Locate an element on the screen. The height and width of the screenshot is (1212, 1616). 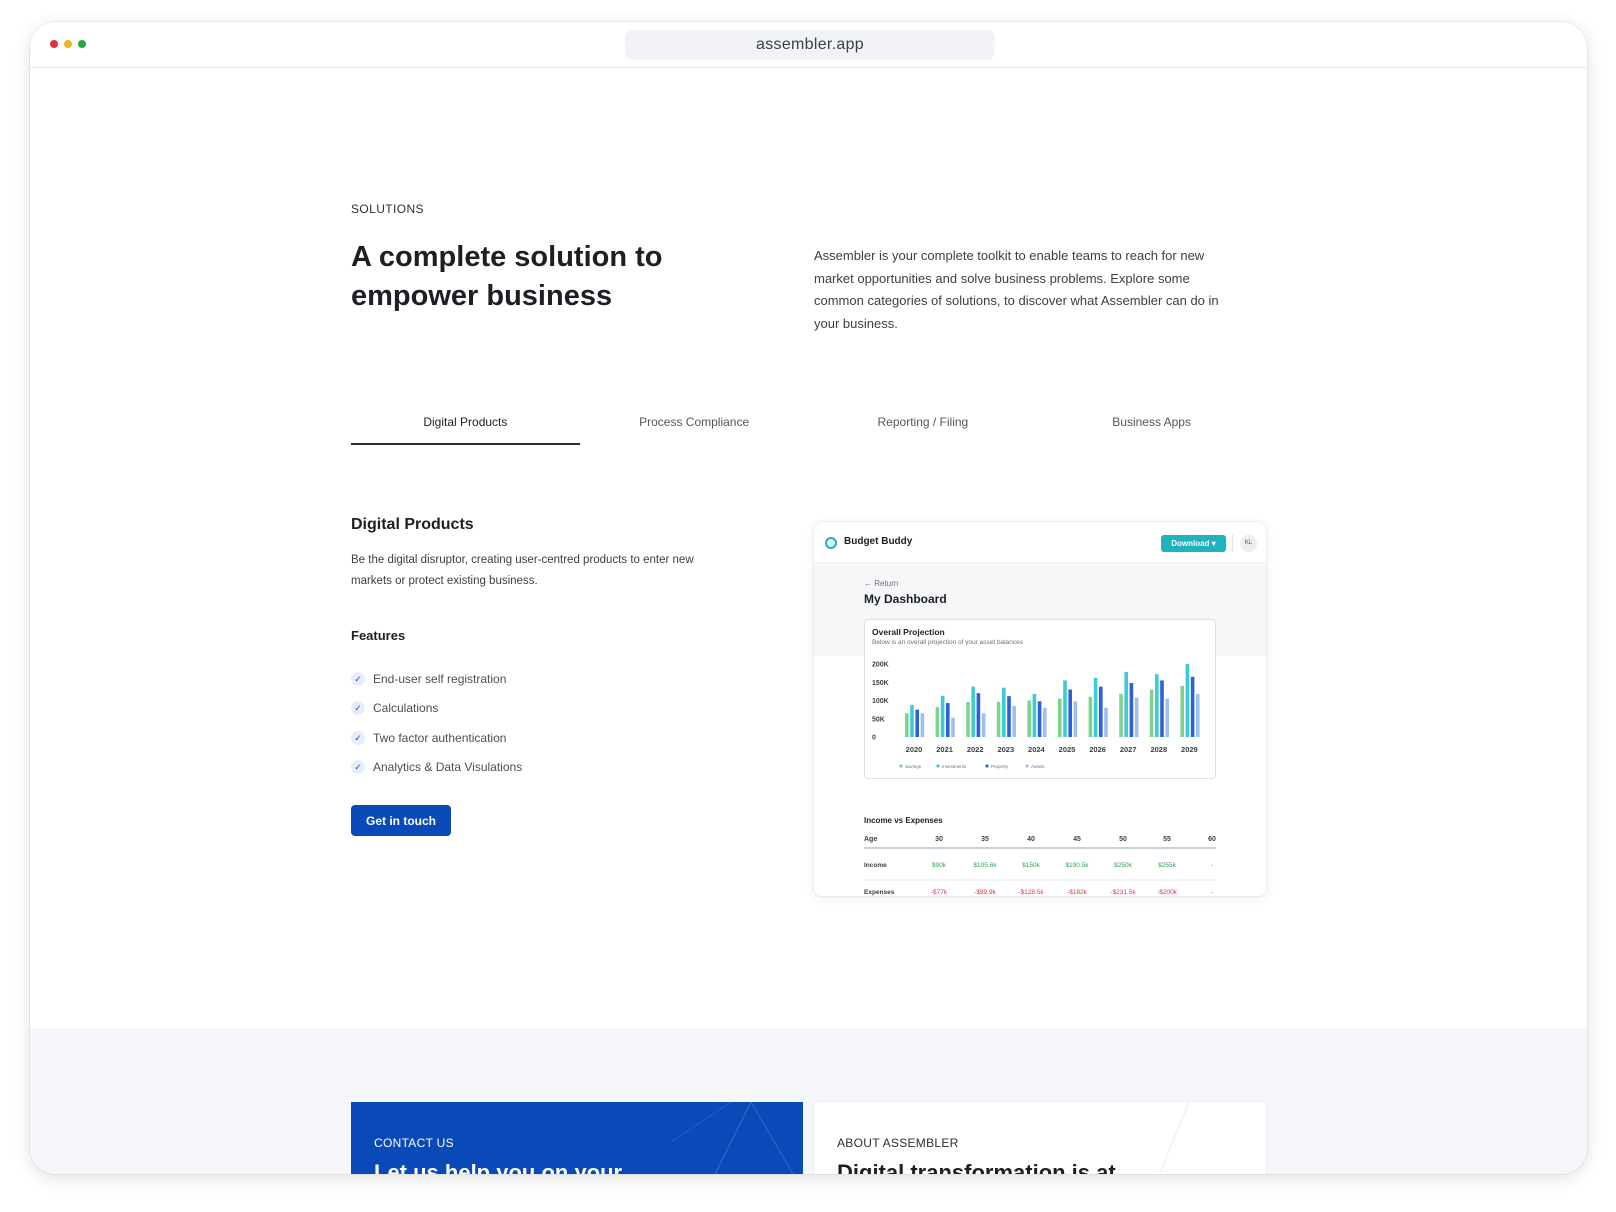
table-header-cell: 45 is located at coordinates (1077, 839).